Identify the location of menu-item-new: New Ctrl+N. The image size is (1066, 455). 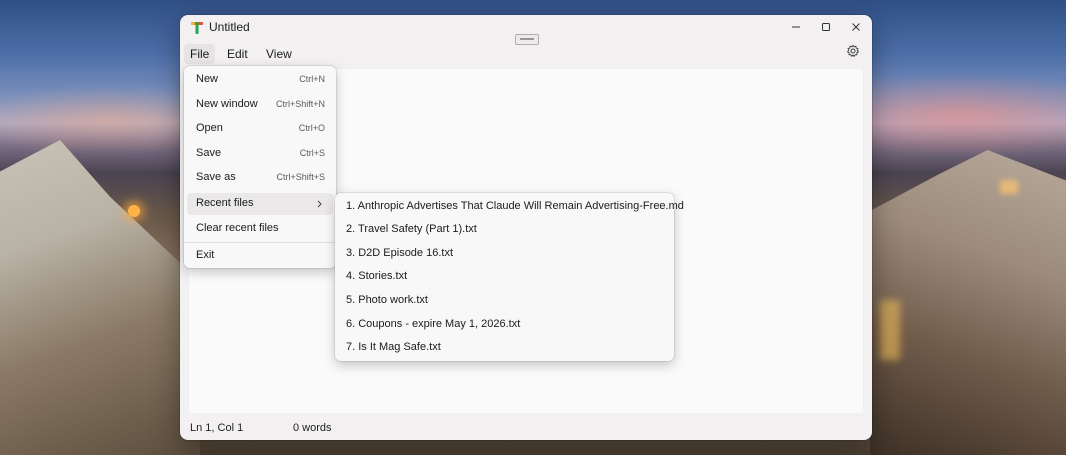
(260, 80).